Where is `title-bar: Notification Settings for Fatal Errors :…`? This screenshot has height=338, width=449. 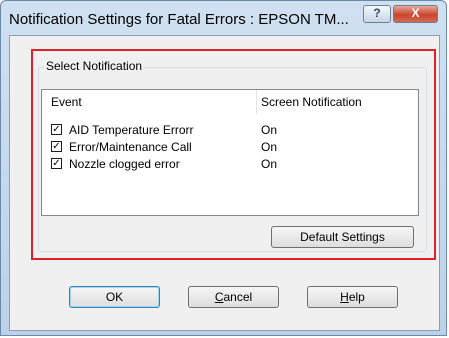
title-bar: Notification Settings for Fatal Errors :… is located at coordinates (224, 18).